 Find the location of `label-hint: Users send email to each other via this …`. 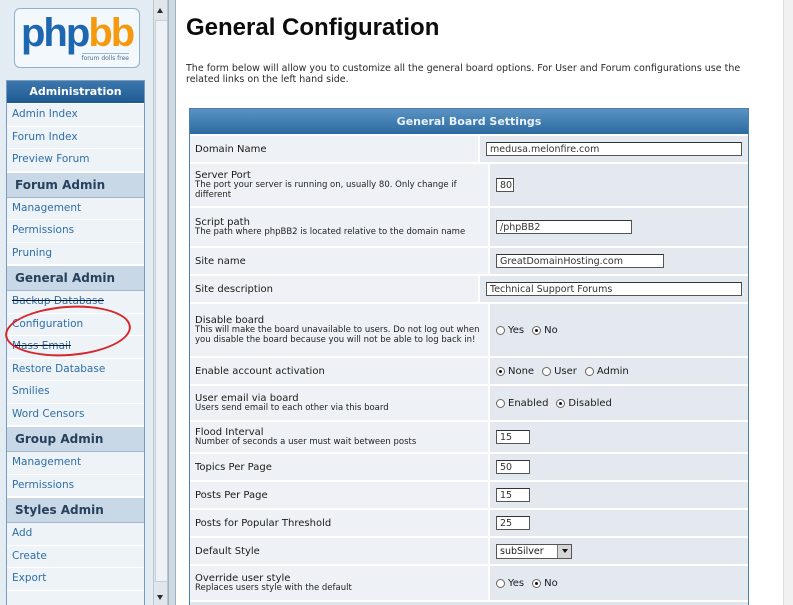

label-hint: Users send email to each other via this … is located at coordinates (292, 407).